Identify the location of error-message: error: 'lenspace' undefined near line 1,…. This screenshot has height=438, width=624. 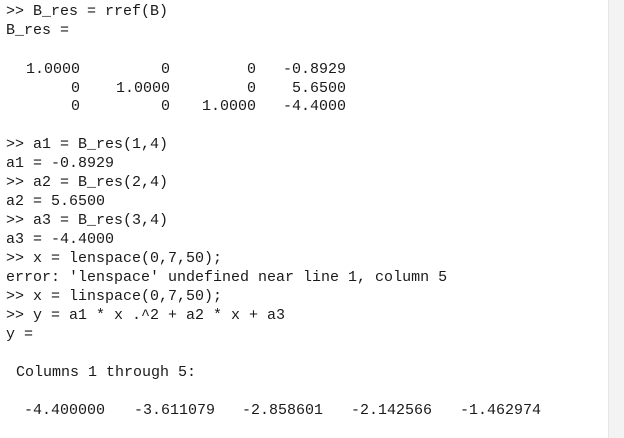
(227, 277).